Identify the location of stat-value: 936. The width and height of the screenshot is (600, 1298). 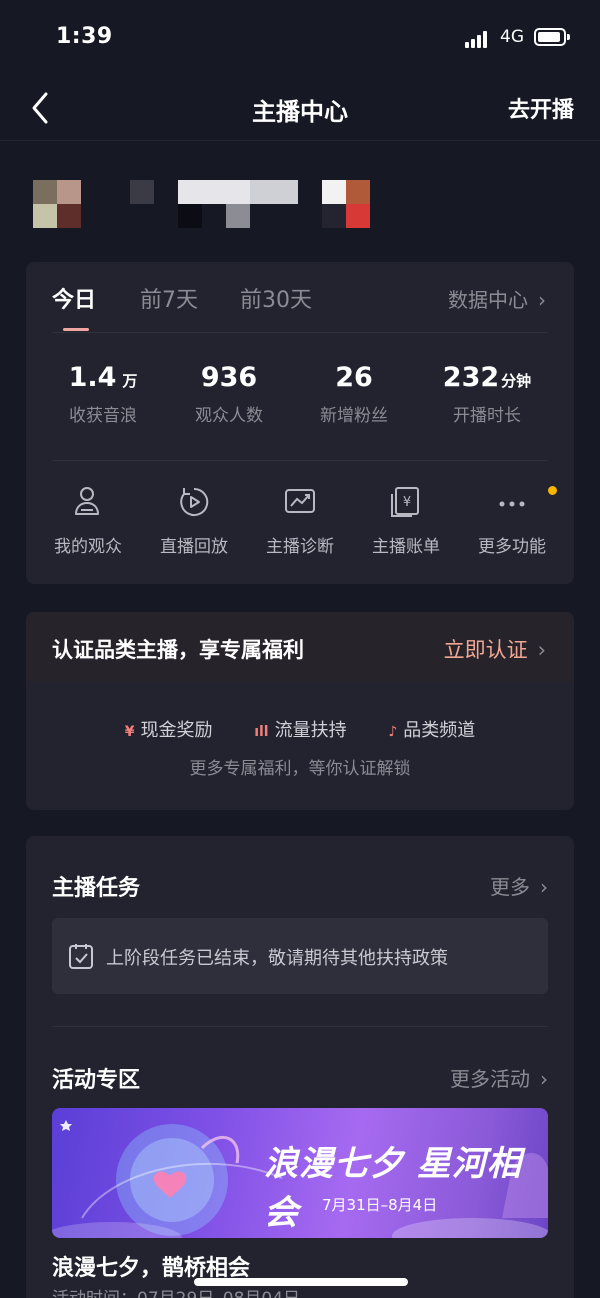
(229, 377).